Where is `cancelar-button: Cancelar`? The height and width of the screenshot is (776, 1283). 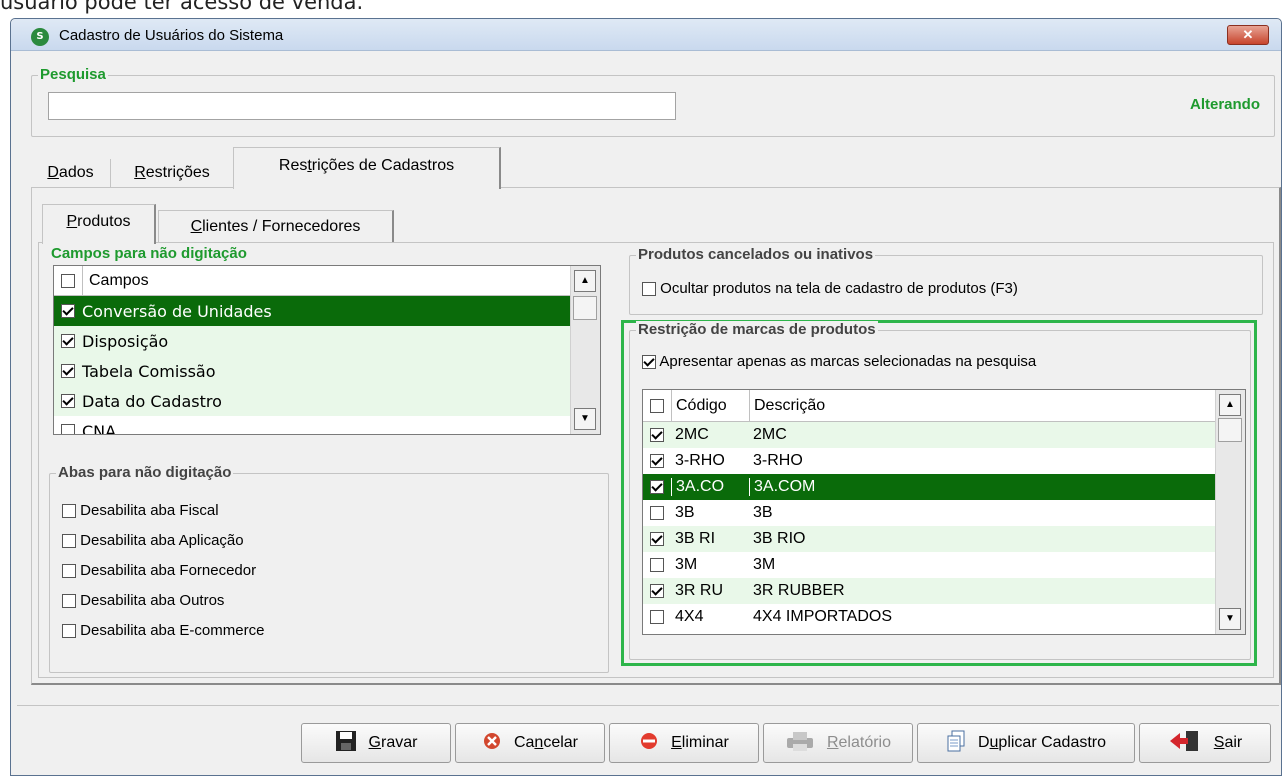 cancelar-button: Cancelar is located at coordinates (530, 743).